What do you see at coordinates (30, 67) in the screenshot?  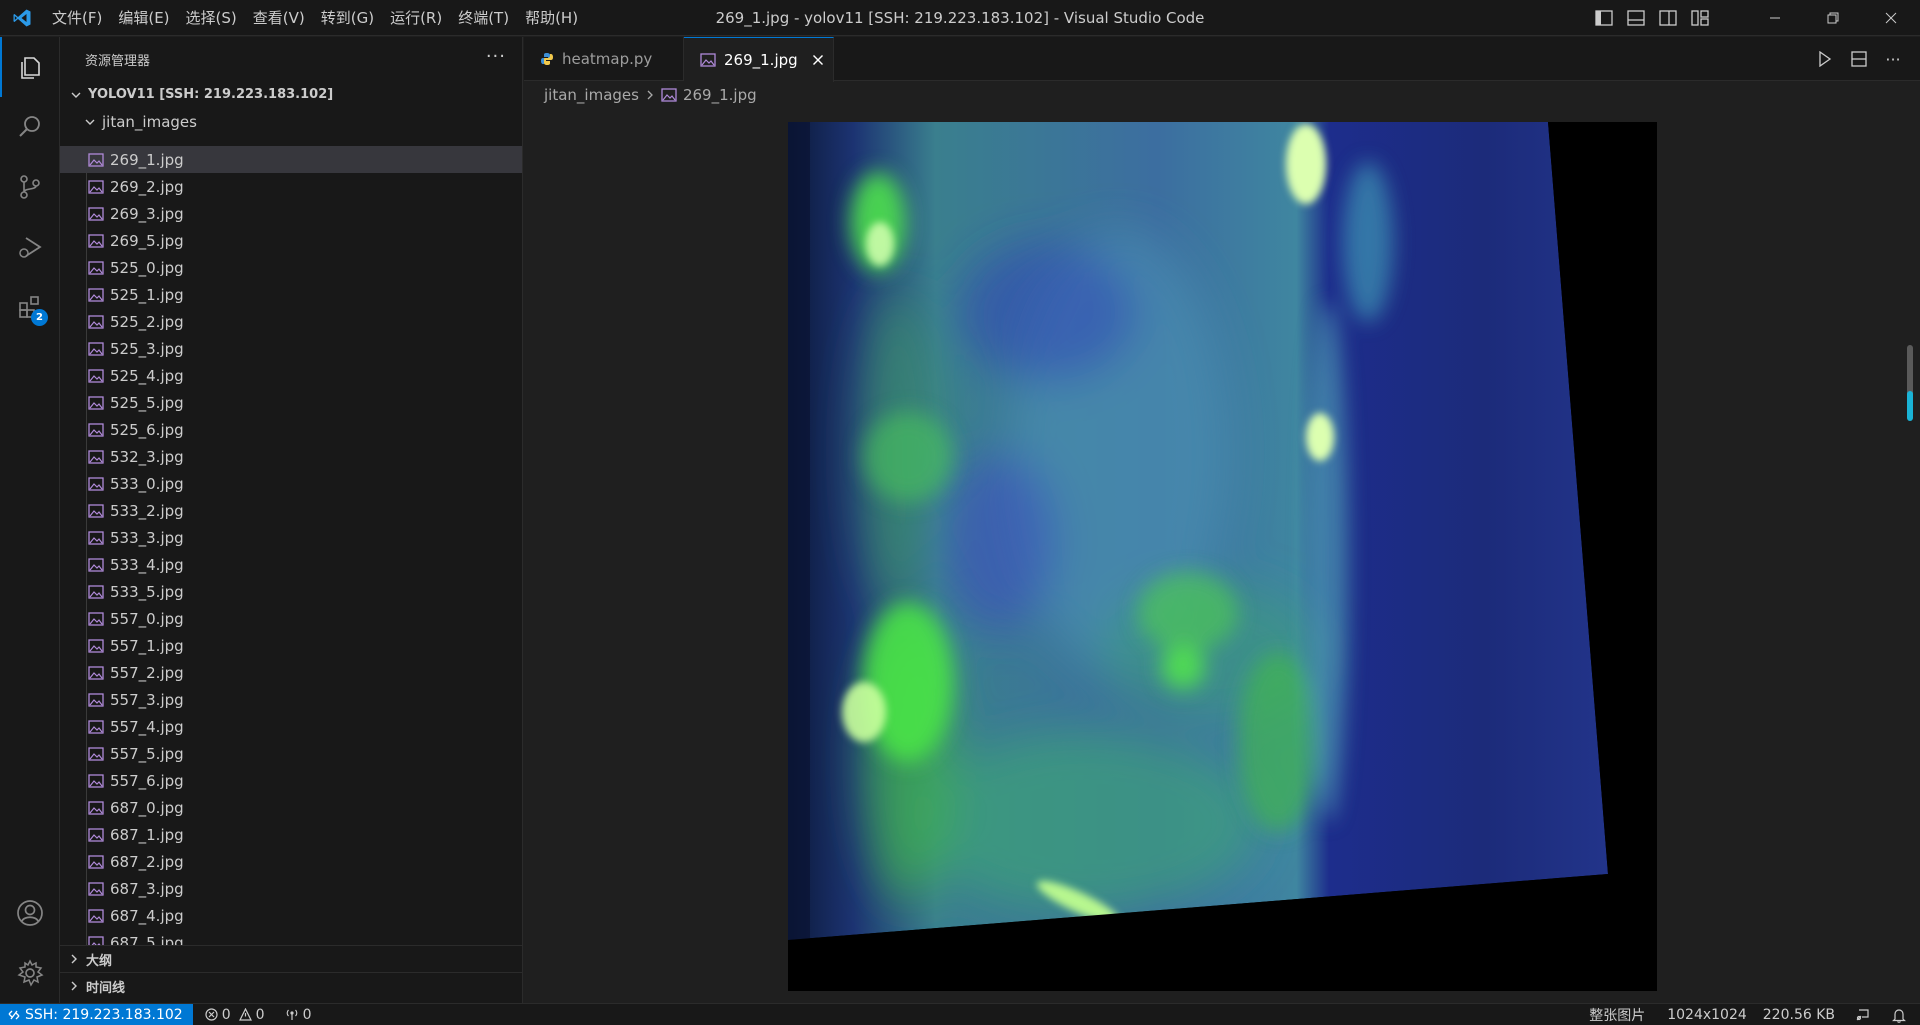 I see `explorer-icon` at bounding box center [30, 67].